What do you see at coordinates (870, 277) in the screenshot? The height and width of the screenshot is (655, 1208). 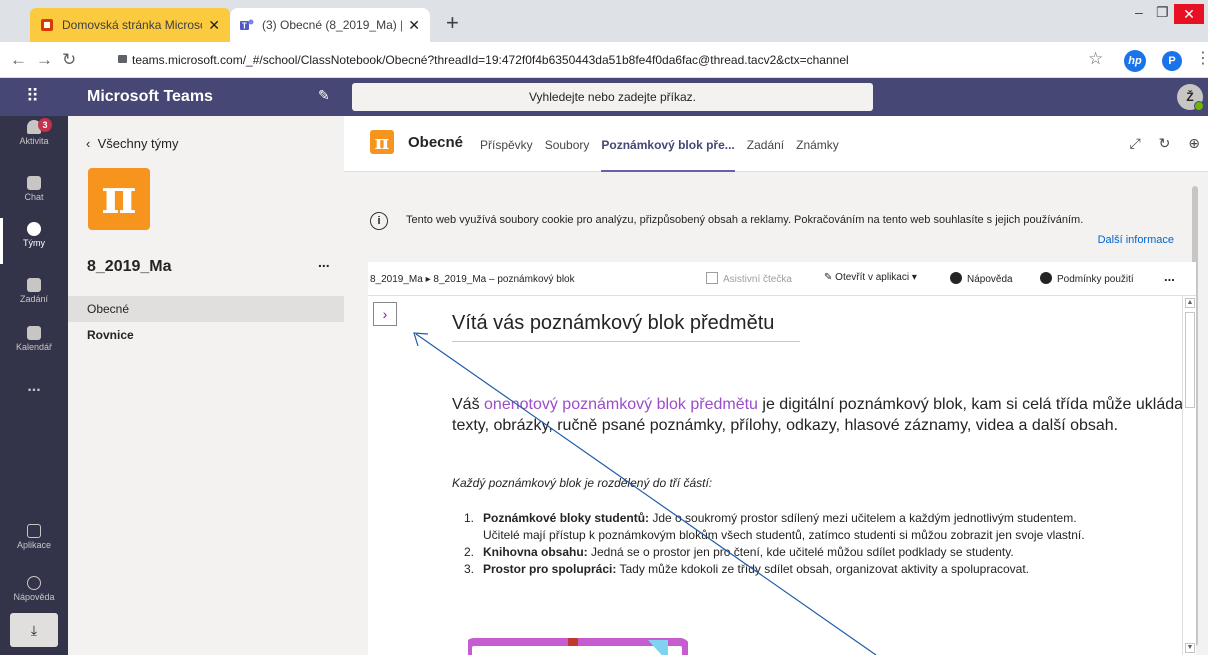 I see `open-in-app-button: ✎ Otevřít v aplikaci ▾` at bounding box center [870, 277].